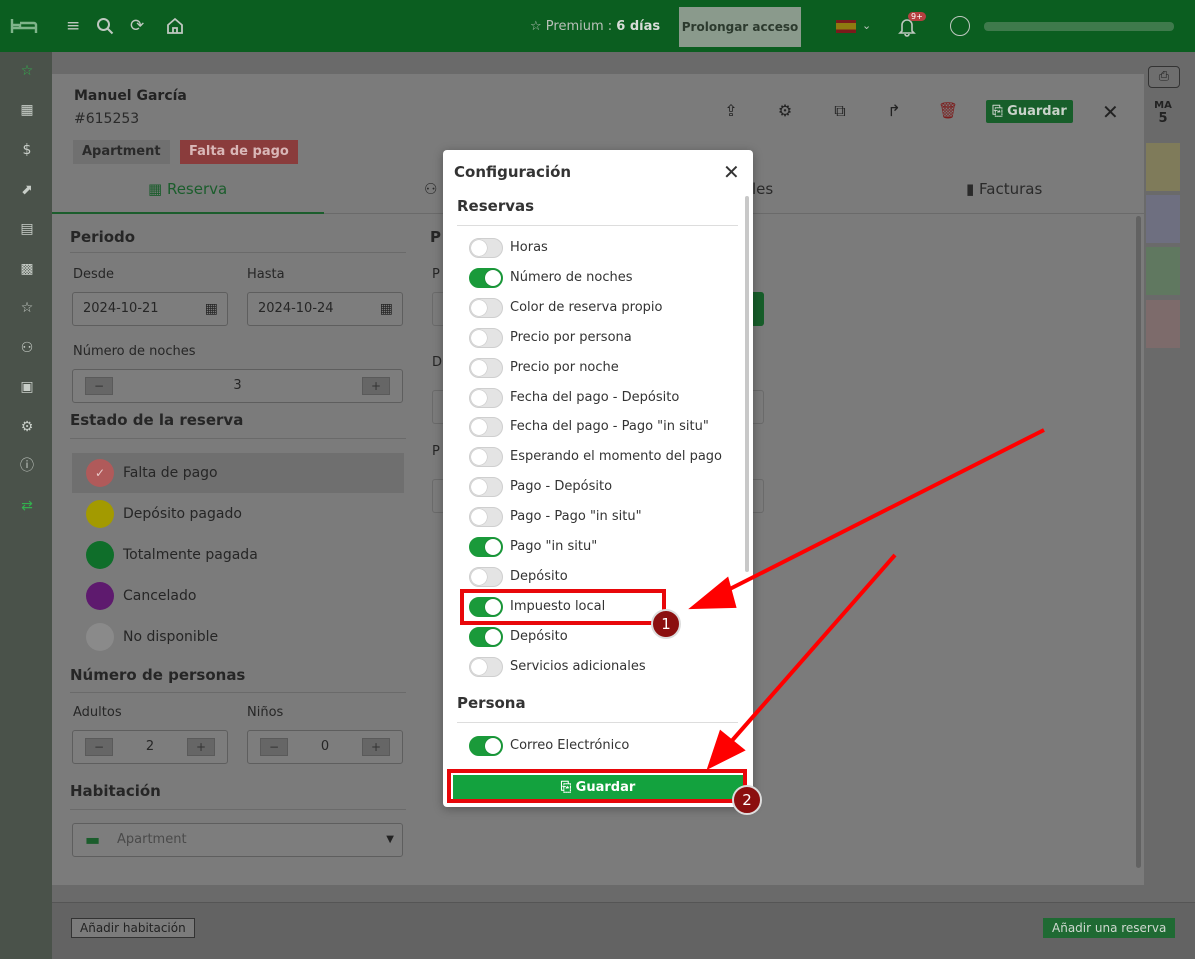 Image resolution: width=1195 pixels, height=959 pixels. What do you see at coordinates (726, 749) in the screenshot?
I see `arrow-2-head` at bounding box center [726, 749].